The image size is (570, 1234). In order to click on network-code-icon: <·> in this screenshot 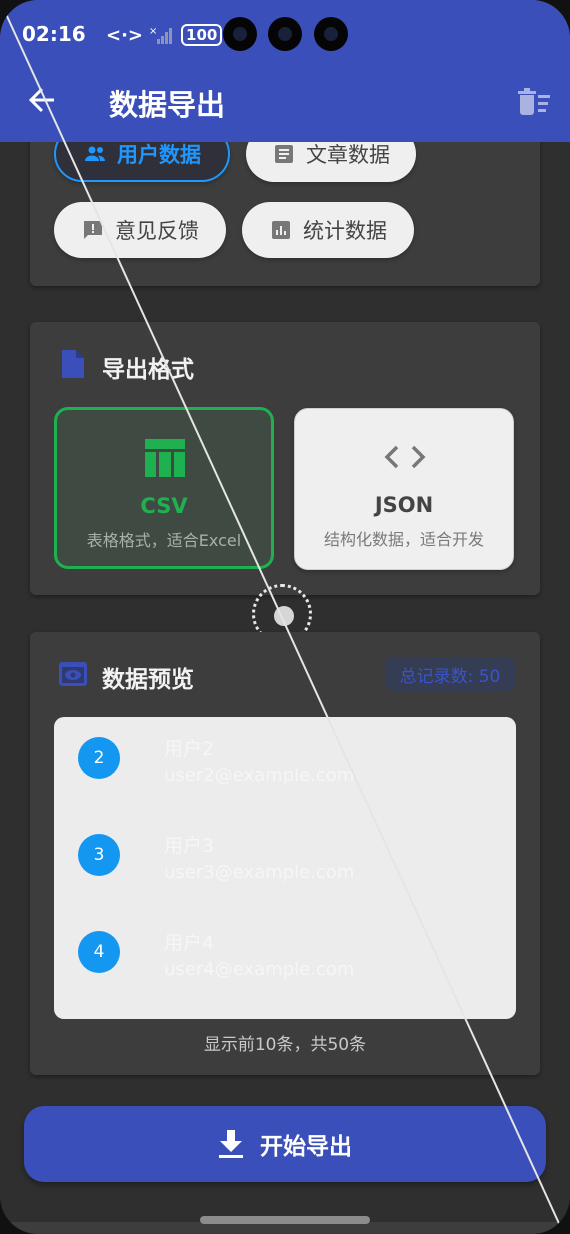, I will do `click(125, 35)`.